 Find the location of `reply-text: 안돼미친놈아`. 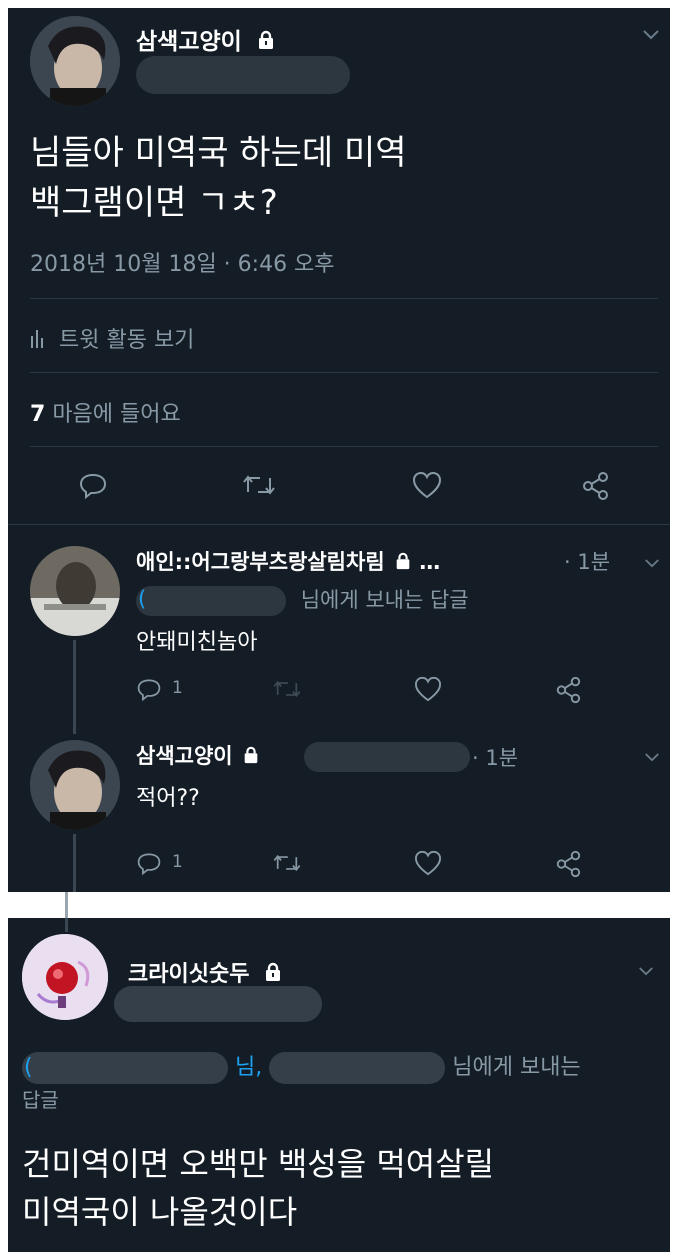

reply-text: 안돼미친놈아 is located at coordinates (197, 642).